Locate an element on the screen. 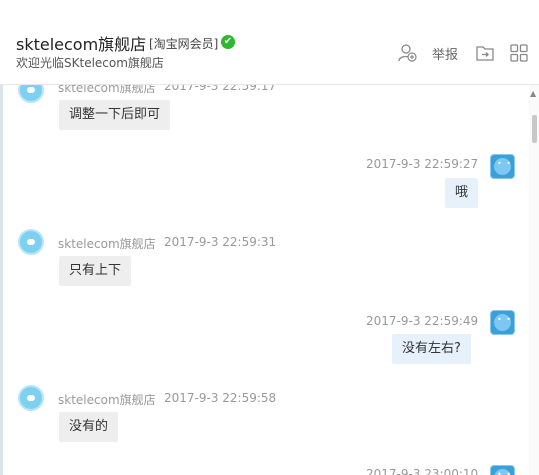 This screenshot has width=539, height=475. scroll-thumb is located at coordinates (534, 129).